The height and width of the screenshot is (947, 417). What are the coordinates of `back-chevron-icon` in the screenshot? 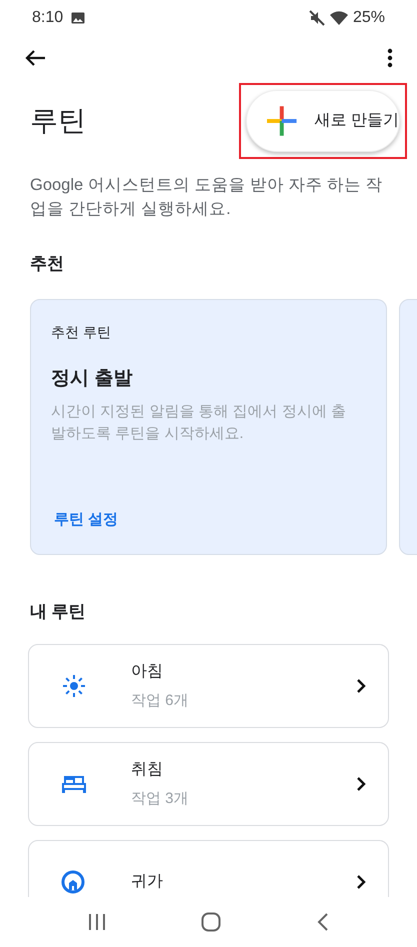 It's located at (323, 922).